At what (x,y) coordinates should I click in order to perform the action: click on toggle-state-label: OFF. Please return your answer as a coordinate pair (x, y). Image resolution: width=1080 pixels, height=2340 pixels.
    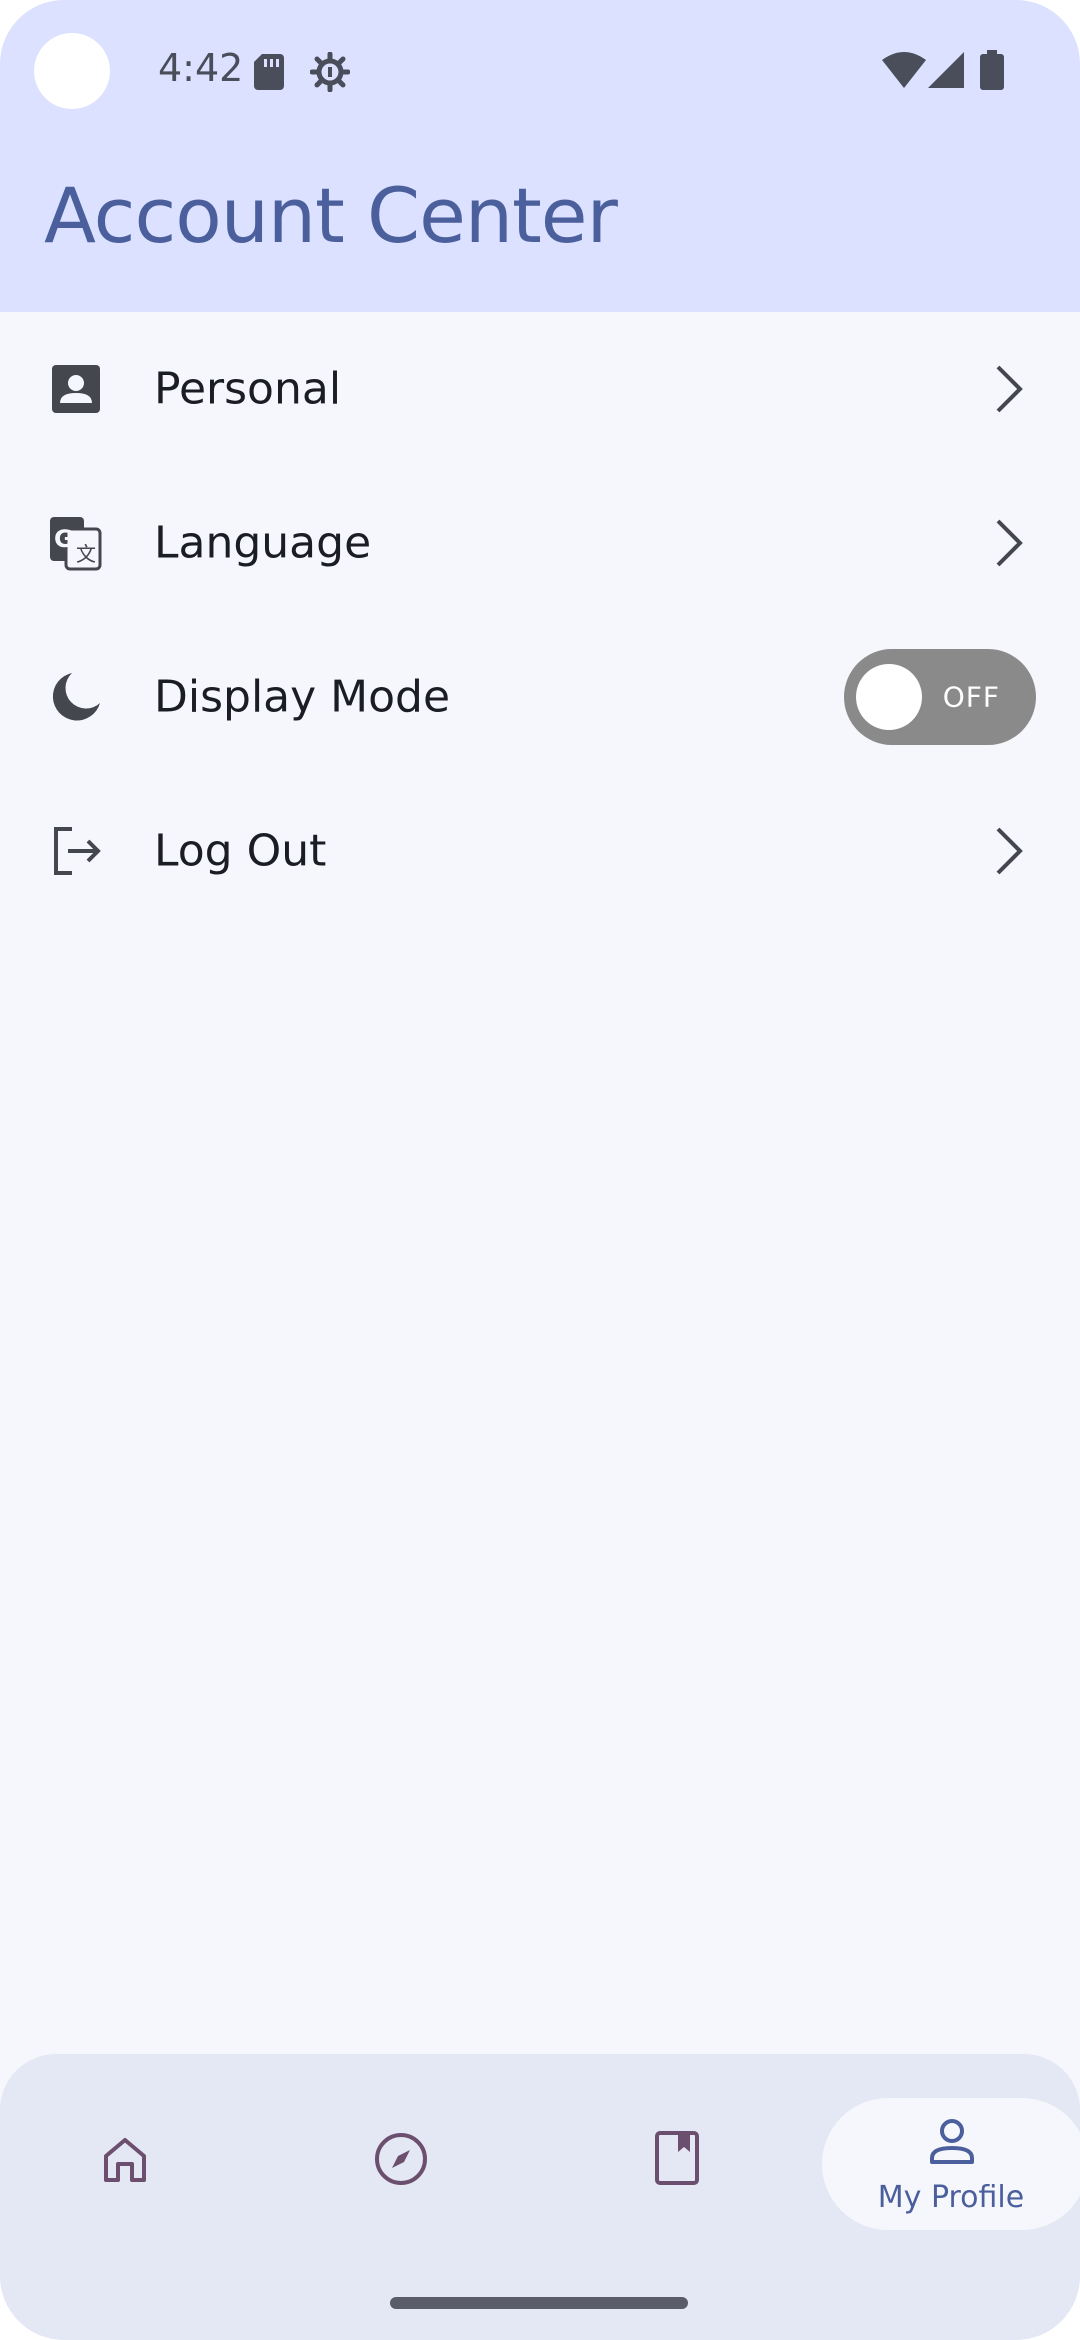
    Looking at the image, I should click on (971, 697).